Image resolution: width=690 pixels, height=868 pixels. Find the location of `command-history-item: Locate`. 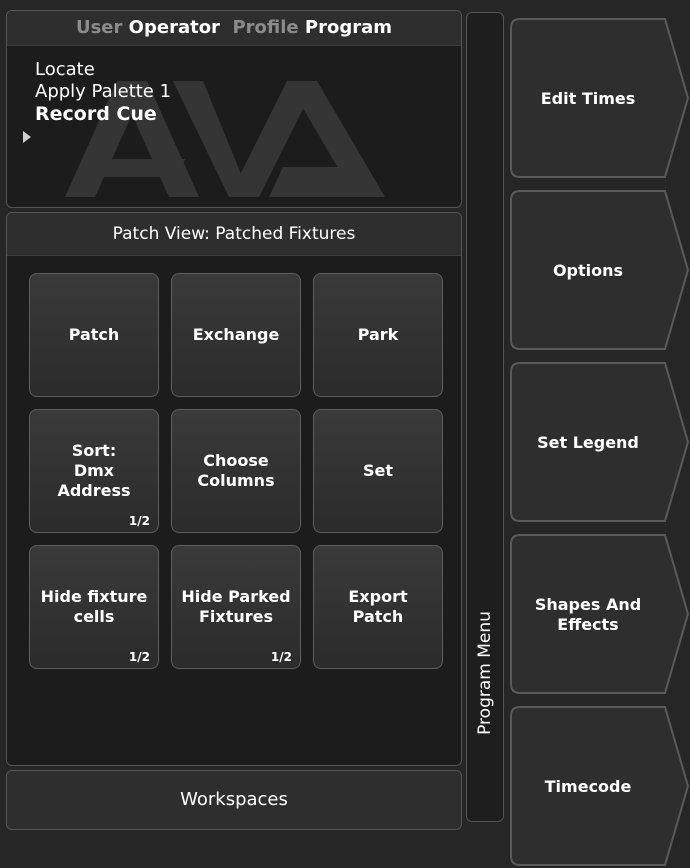

command-history-item: Locate is located at coordinates (65, 69).